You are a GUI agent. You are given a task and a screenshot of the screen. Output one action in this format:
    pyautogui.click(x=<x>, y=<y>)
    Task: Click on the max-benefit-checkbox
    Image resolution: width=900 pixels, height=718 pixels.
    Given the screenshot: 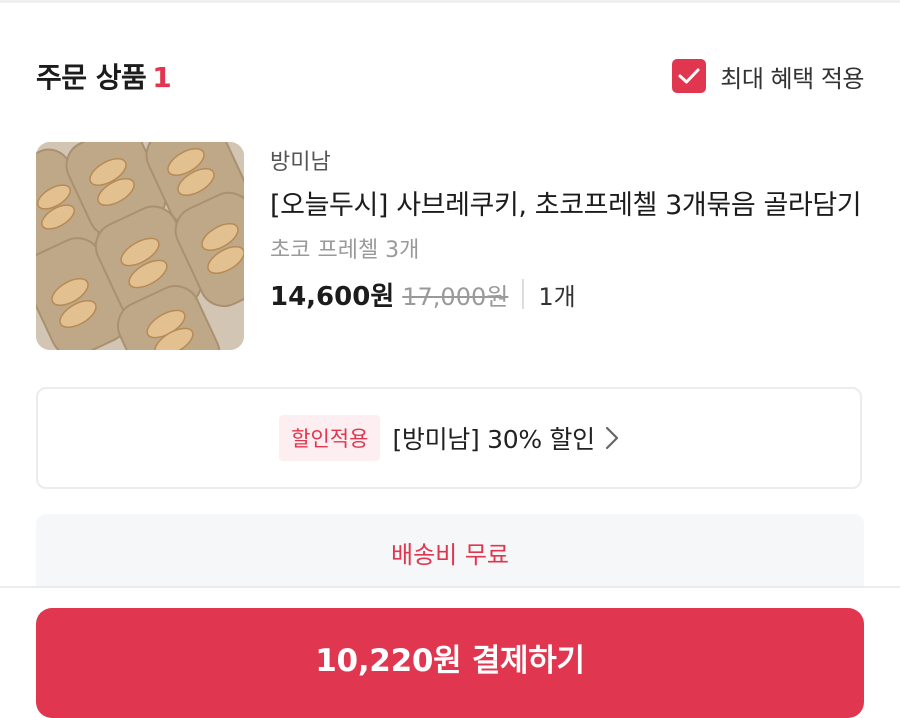 What is the action you would take?
    pyautogui.click(x=689, y=76)
    